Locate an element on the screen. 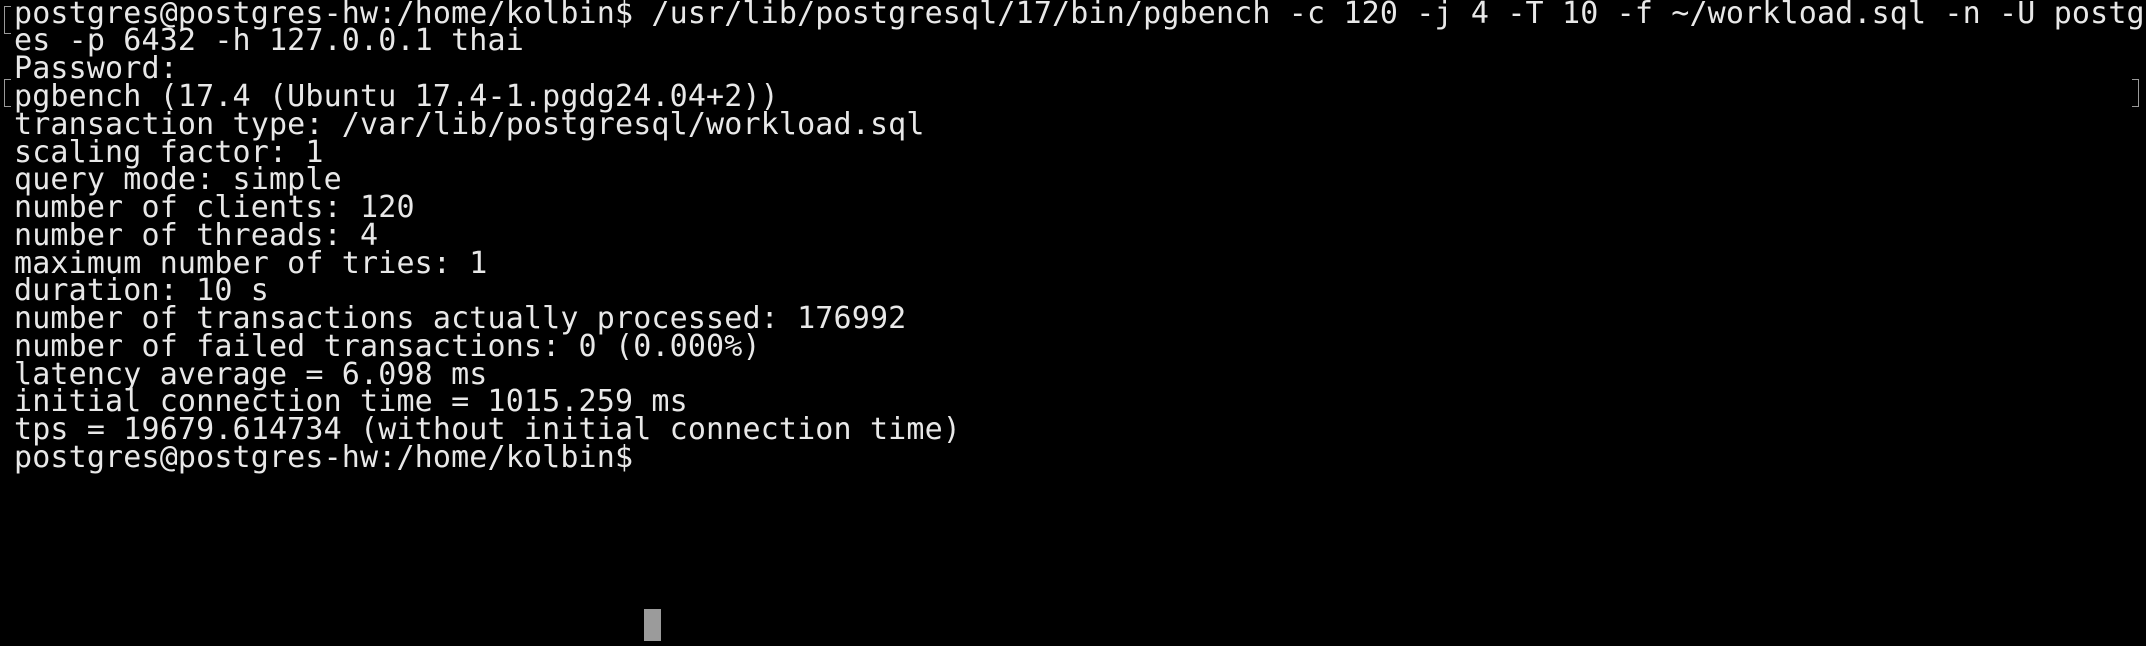 The height and width of the screenshot is (646, 2146). shell-prompt: postgres@postgres-hw:/home/kolbin$ is located at coordinates (332, 458).